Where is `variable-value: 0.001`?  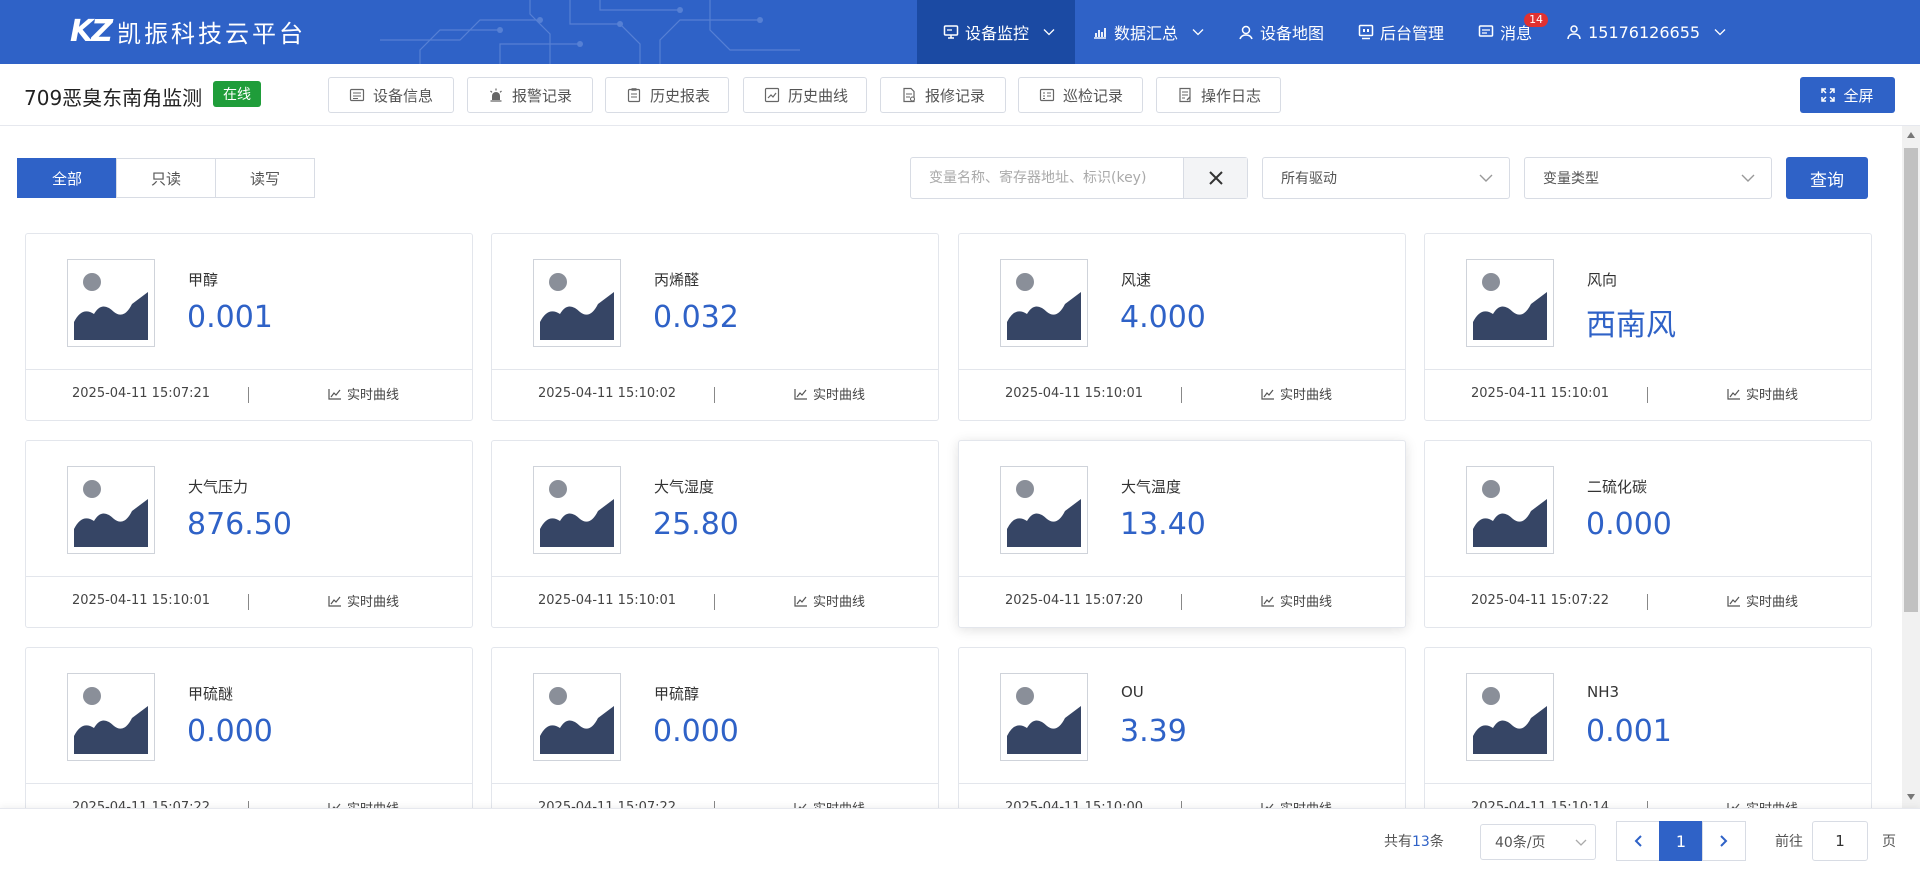
variable-value: 0.001 is located at coordinates (1629, 731).